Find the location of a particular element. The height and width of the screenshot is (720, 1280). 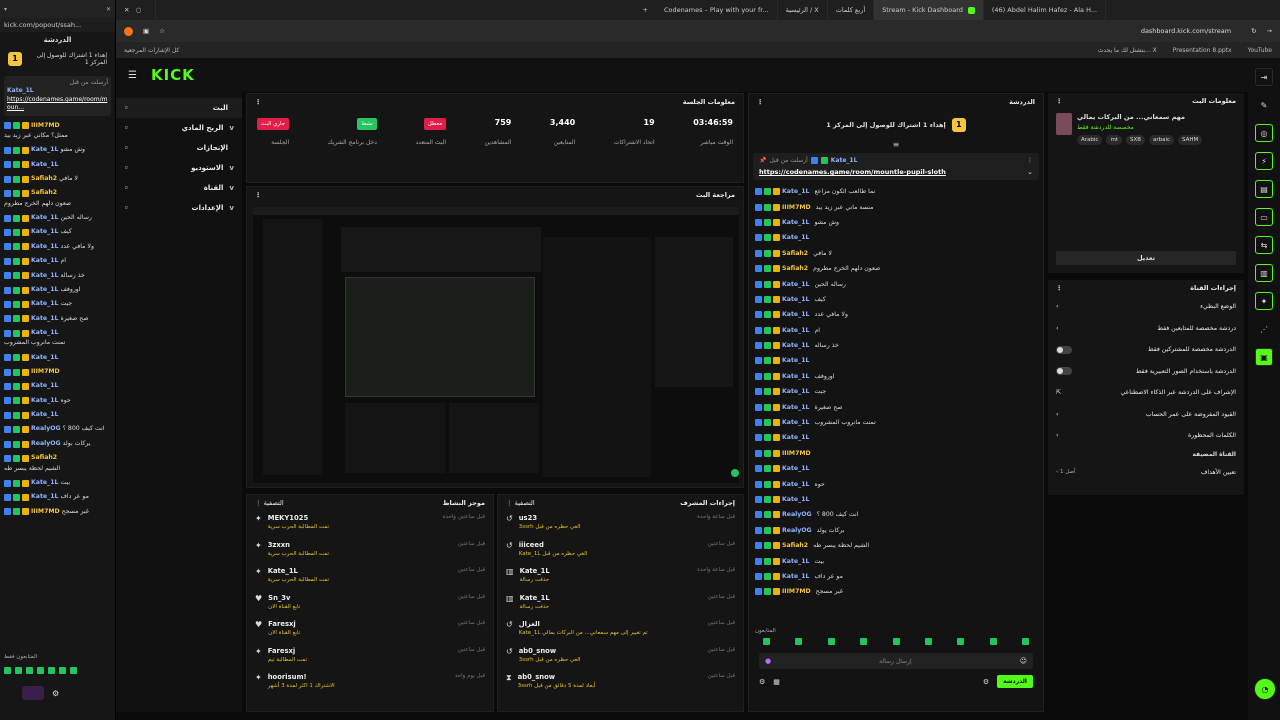

chat-message: RealyOG بركات يولد is located at coordinates (896, 530).